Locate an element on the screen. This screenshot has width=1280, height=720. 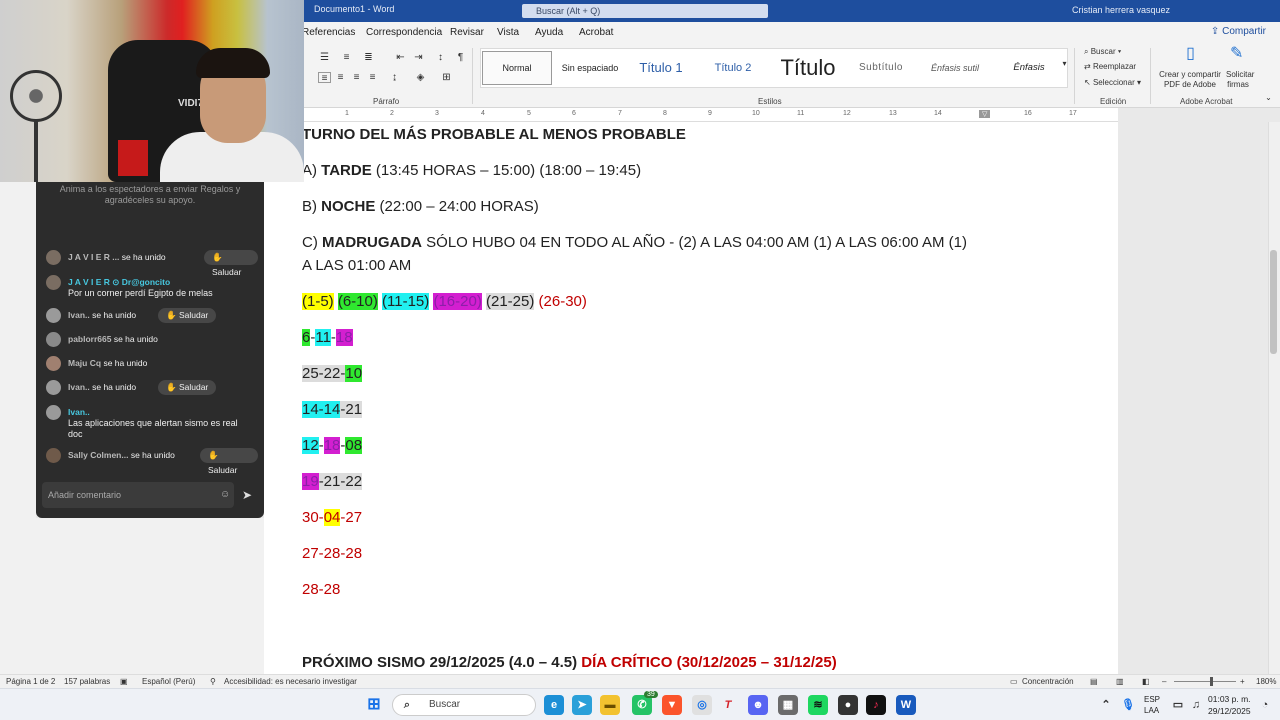
focus-mode: Concentración is located at coordinates (1048, 681).